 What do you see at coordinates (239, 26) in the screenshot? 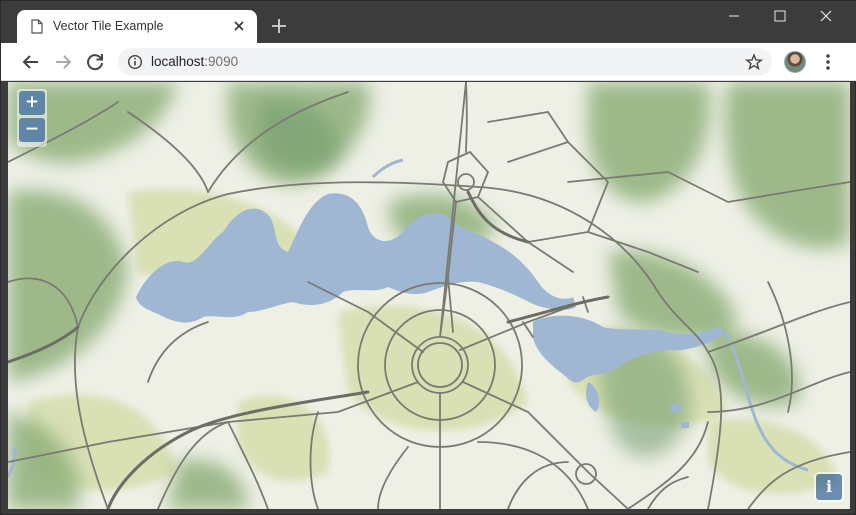
I see `close-icon` at bounding box center [239, 26].